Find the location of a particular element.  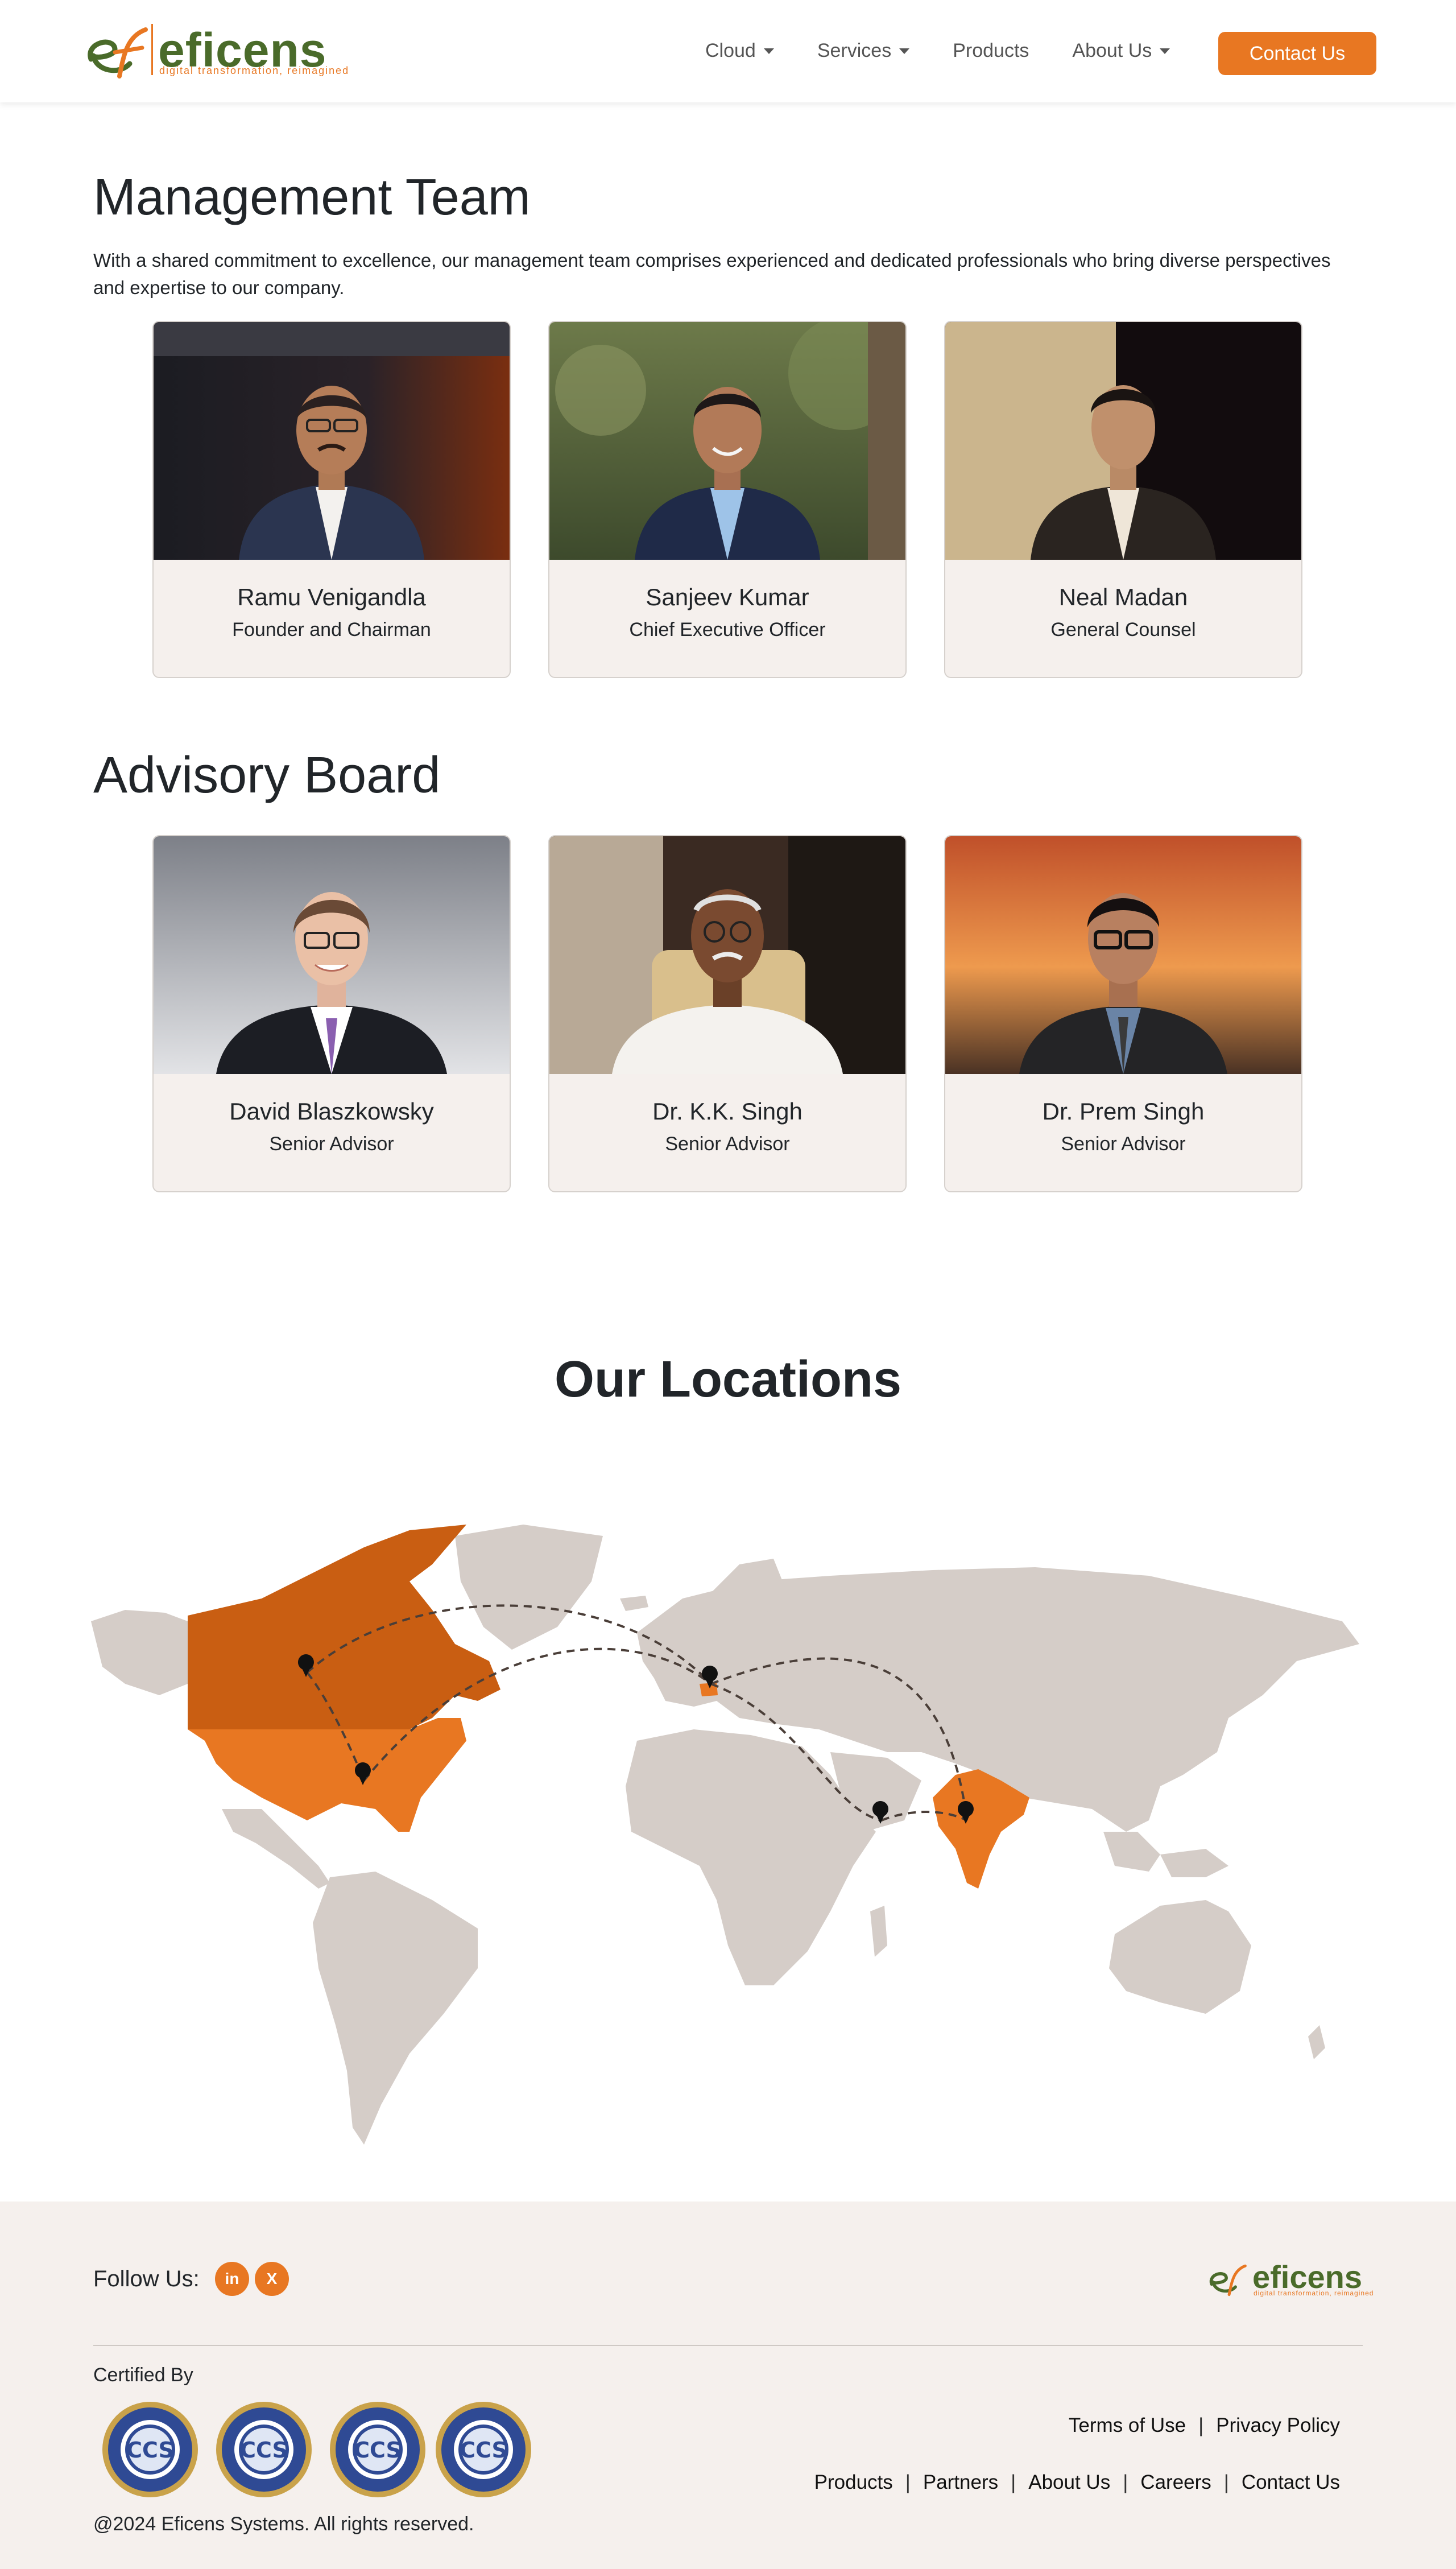

footer-contact-us-link: Contact Us is located at coordinates (1291, 2482).